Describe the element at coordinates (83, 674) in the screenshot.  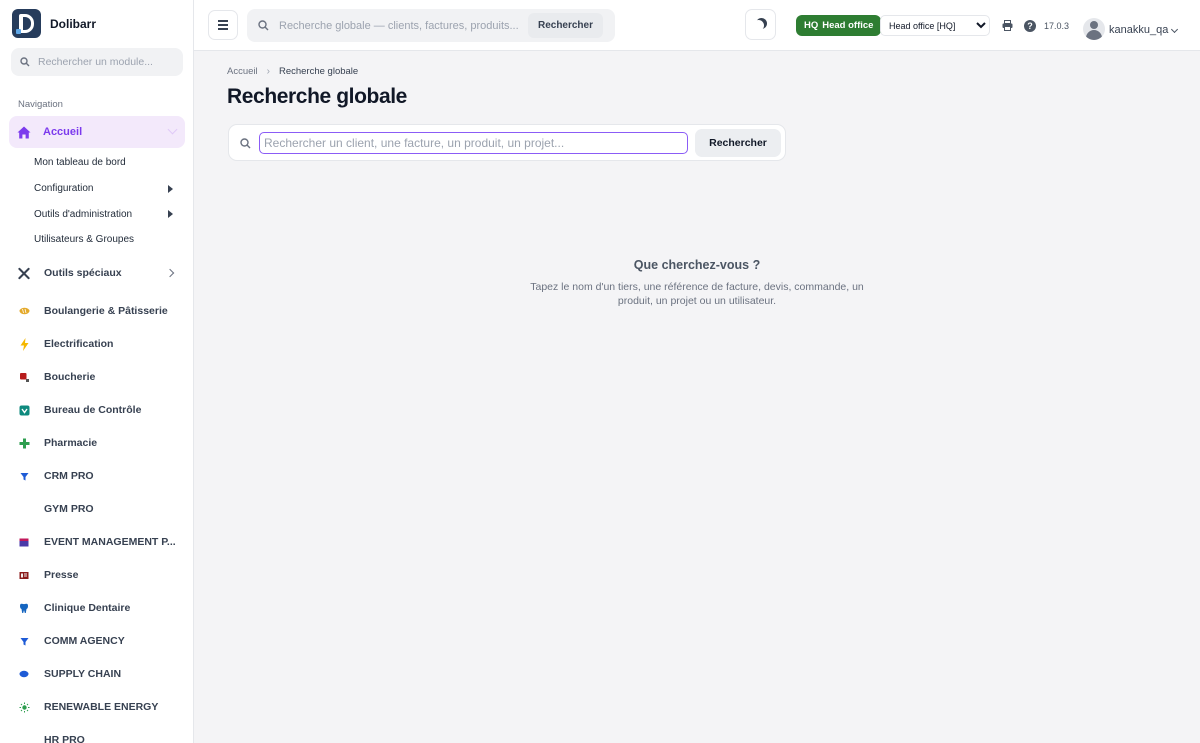
I see `sidebar-item-label: SUPPLY CHAIN` at that location.